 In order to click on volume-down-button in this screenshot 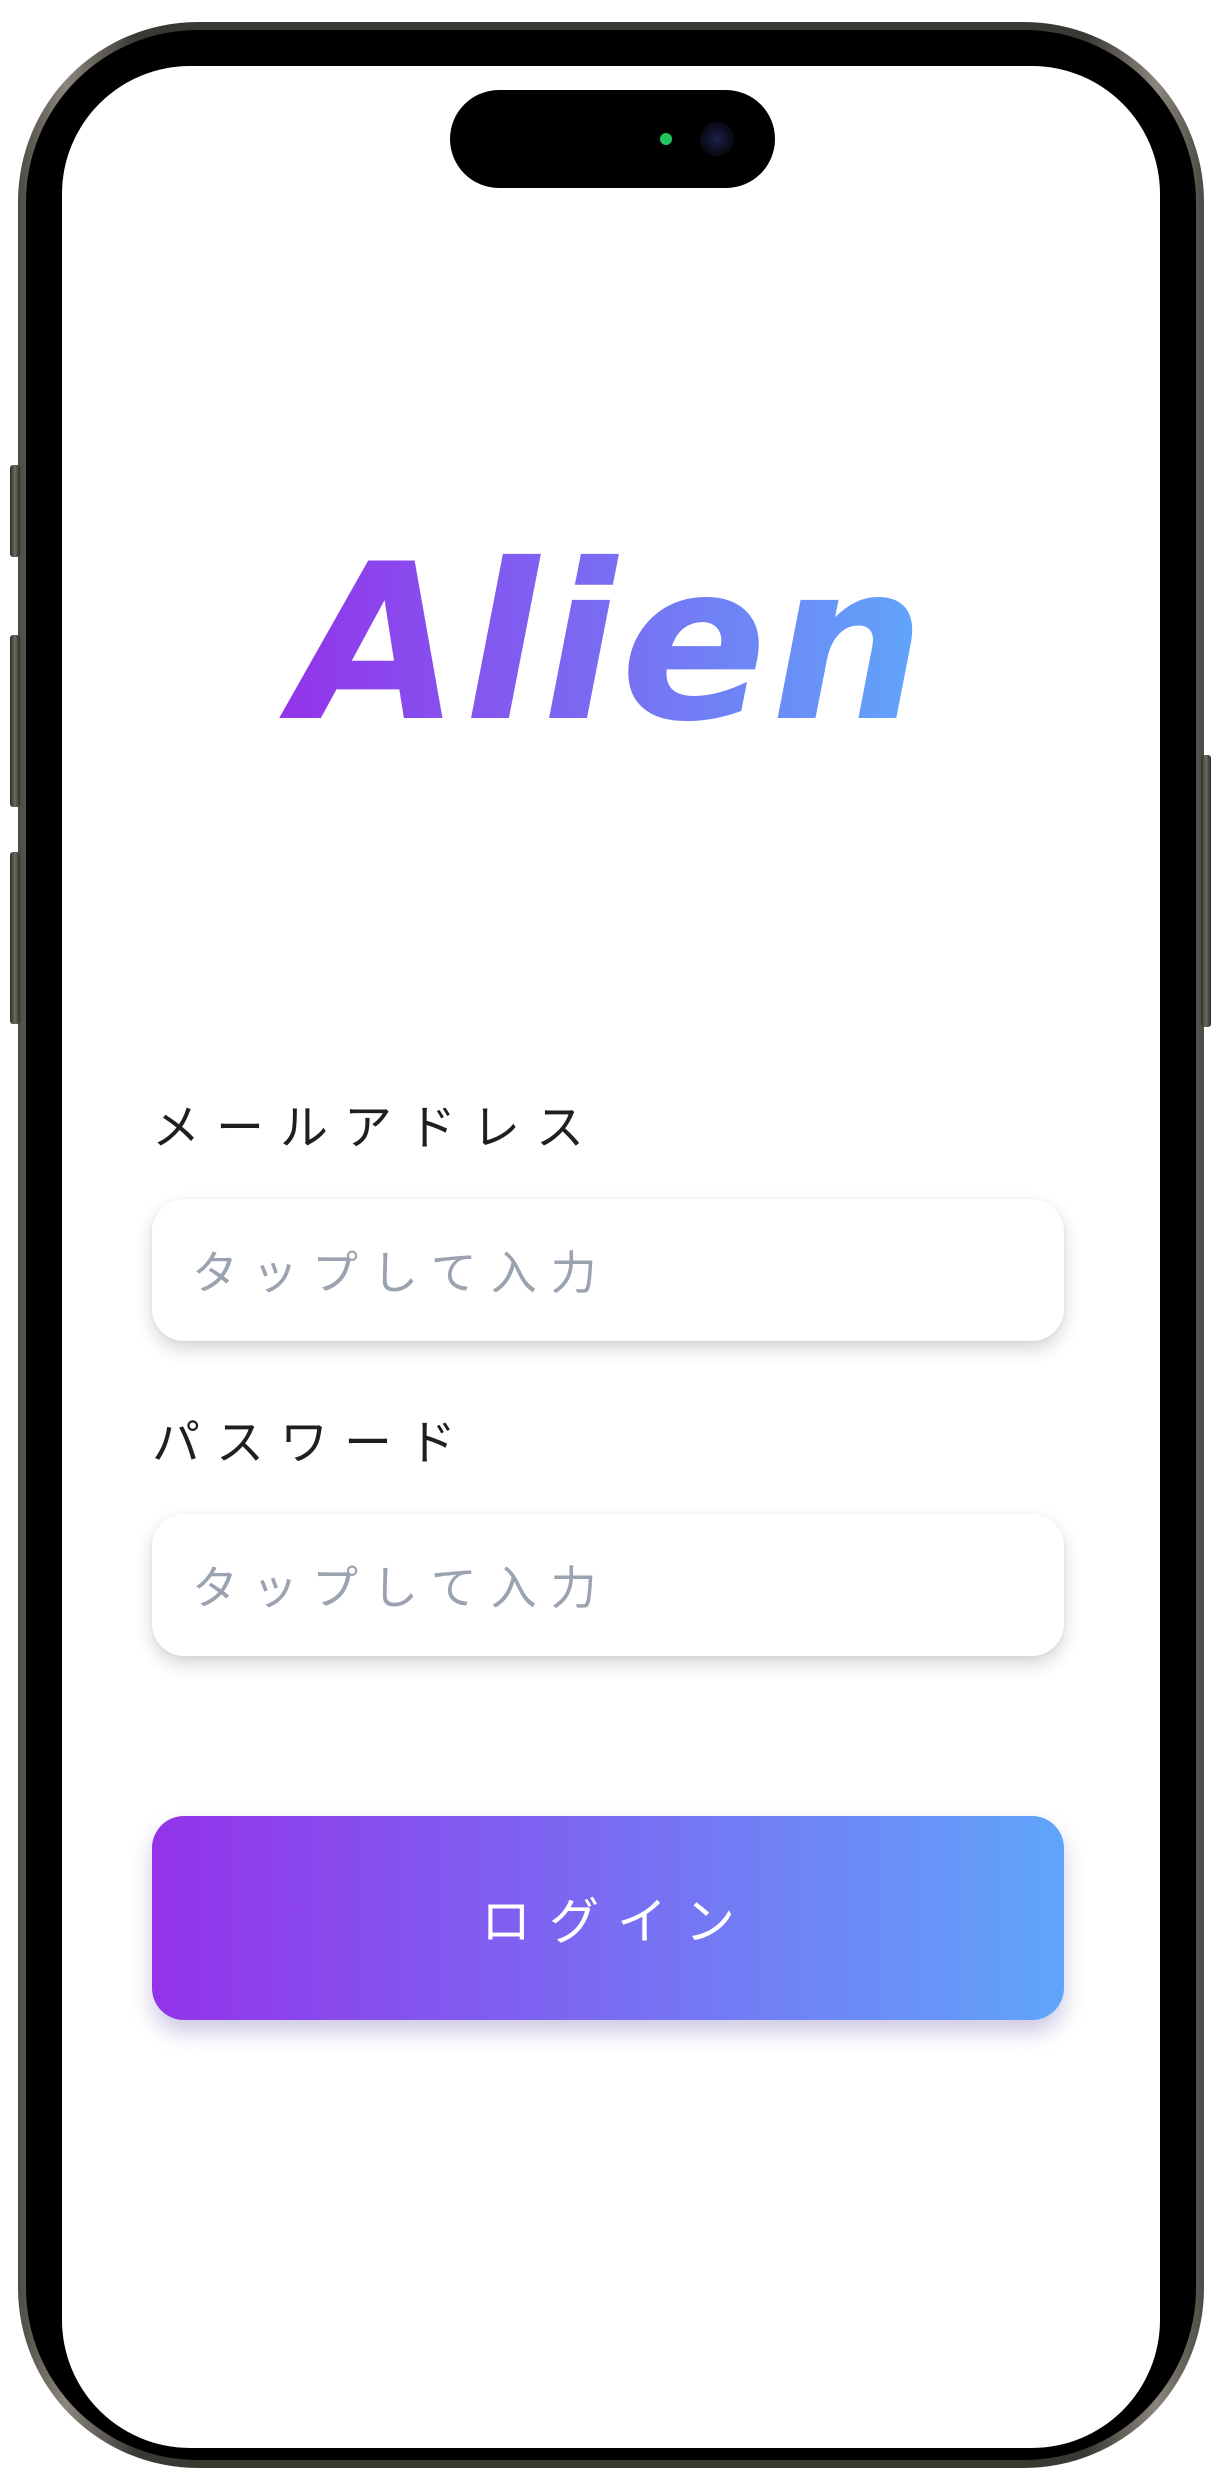, I will do `click(15, 938)`.